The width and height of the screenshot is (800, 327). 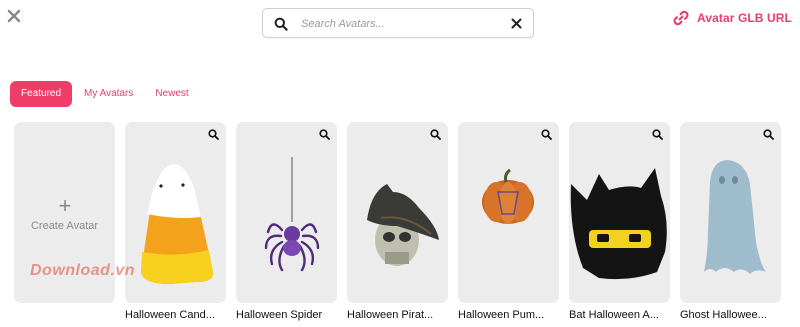 I want to click on avatar-glb-url-label: Avatar GLB URL, so click(x=744, y=18).